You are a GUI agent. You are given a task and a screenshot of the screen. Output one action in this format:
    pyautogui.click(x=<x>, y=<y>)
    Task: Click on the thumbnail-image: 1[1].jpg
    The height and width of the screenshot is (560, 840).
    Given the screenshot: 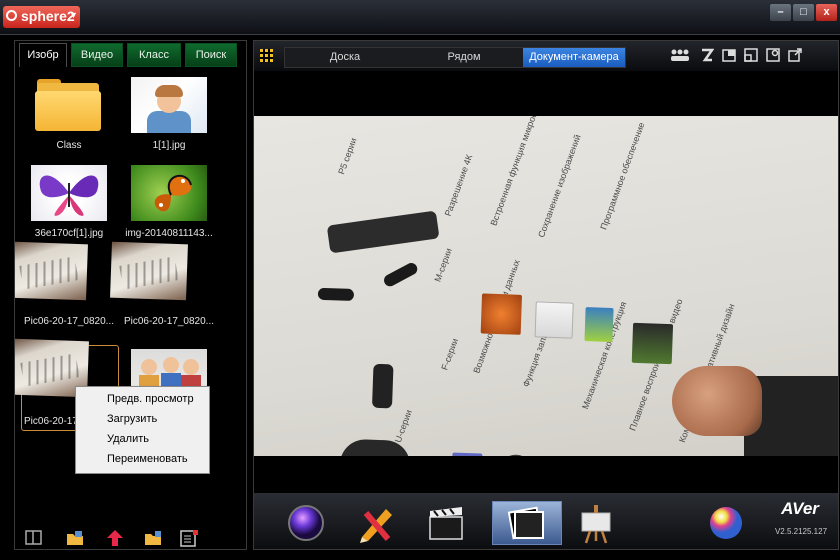 What is the action you would take?
    pyautogui.click(x=169, y=114)
    